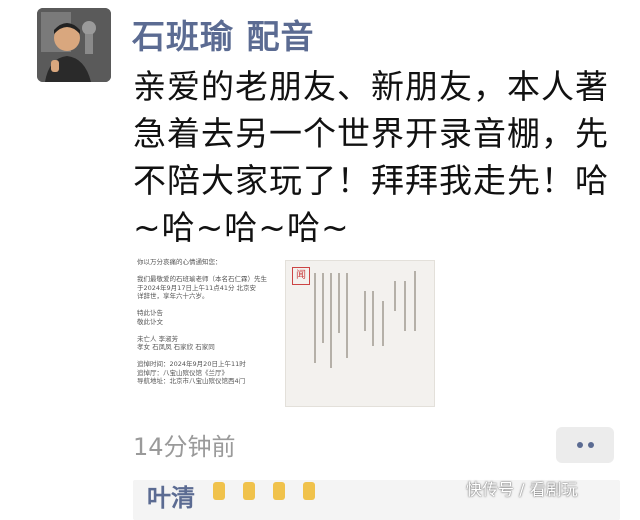 The width and height of the screenshot is (640, 520). I want to click on avatar-photo-icon, so click(74, 45).